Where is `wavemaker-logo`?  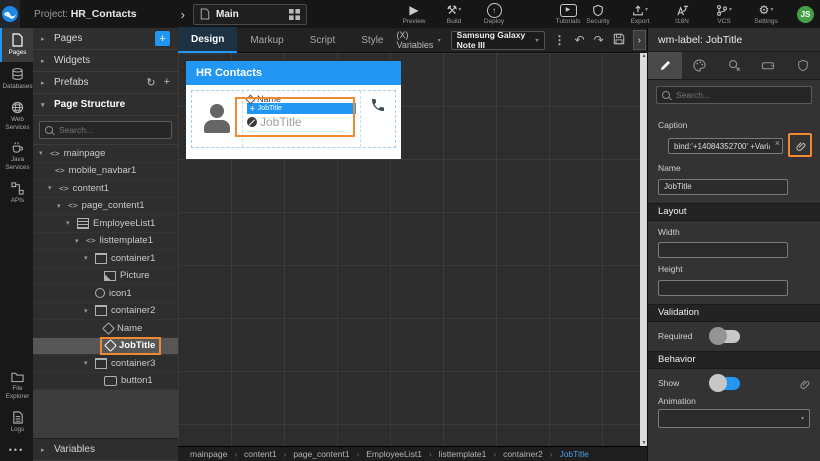 wavemaker-logo is located at coordinates (10, 14).